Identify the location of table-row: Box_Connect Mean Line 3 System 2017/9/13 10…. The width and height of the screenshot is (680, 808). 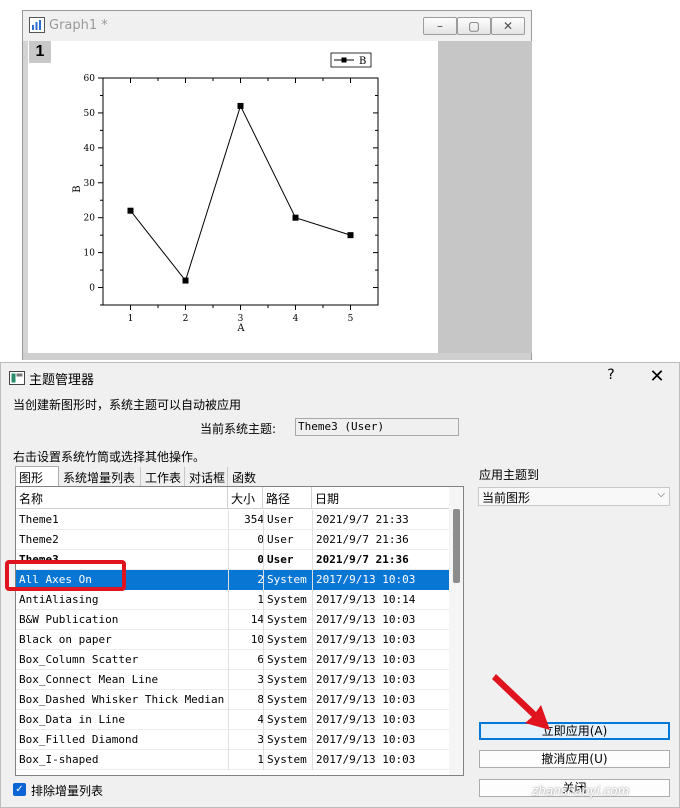
(232, 680).